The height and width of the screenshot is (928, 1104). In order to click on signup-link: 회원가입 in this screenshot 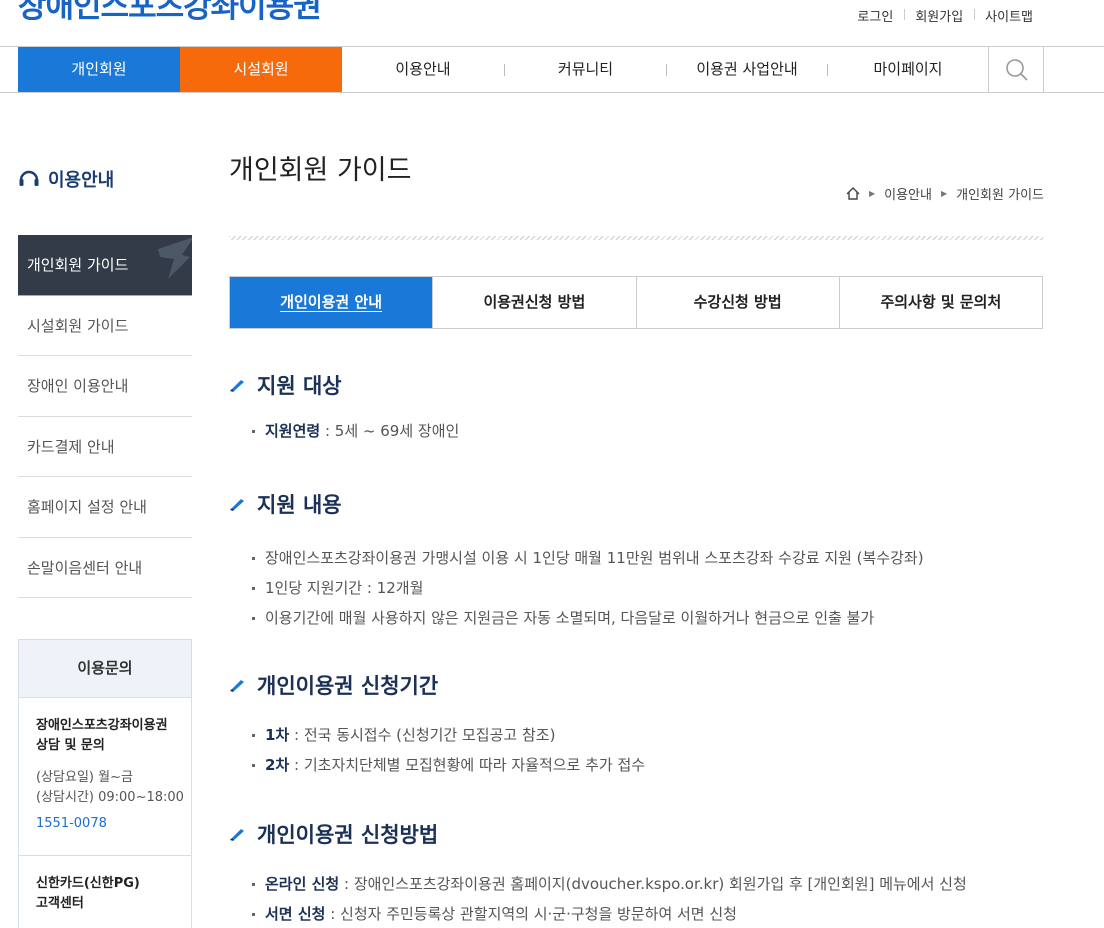, I will do `click(939, 15)`.